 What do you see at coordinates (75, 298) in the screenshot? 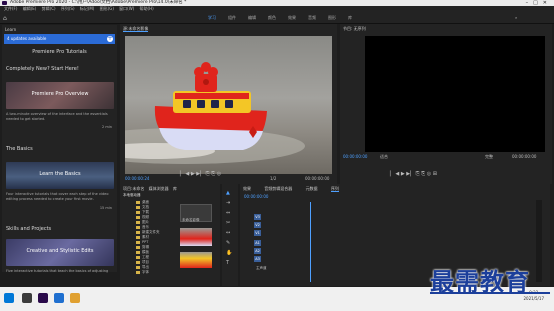
I see `folder-app-icon` at bounding box center [75, 298].